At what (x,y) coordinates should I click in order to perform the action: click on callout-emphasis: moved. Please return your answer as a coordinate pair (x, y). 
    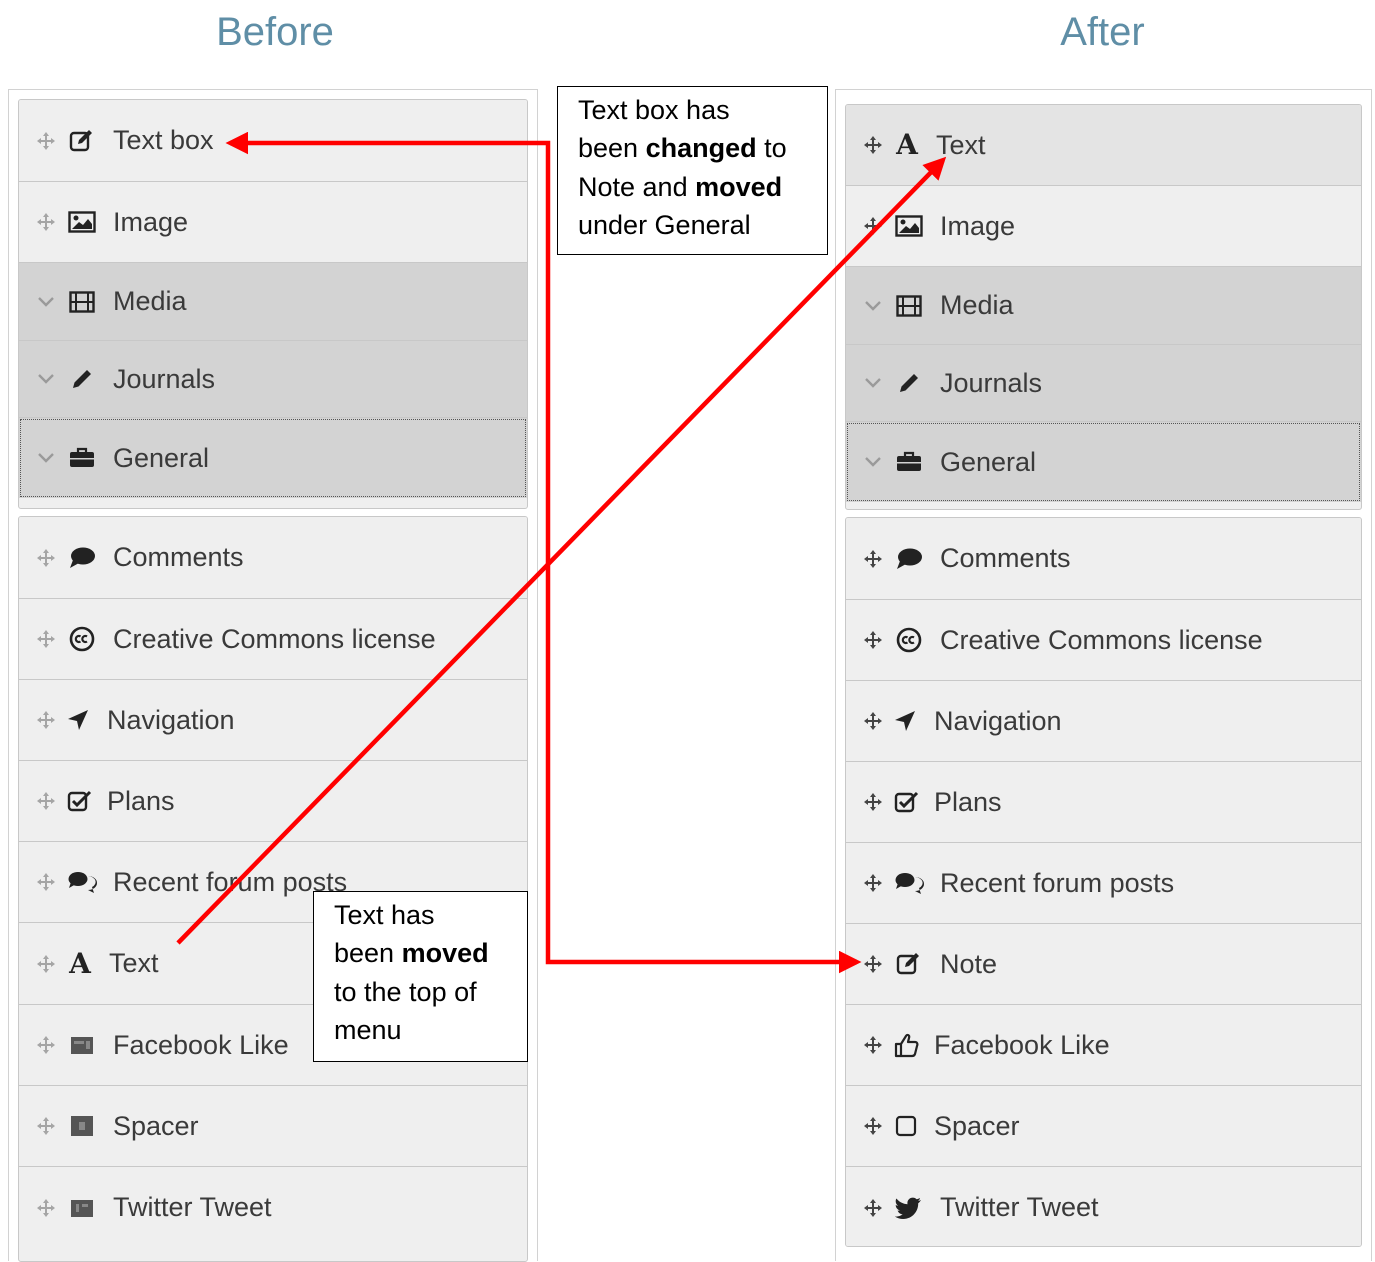
    Looking at the image, I should click on (739, 186).